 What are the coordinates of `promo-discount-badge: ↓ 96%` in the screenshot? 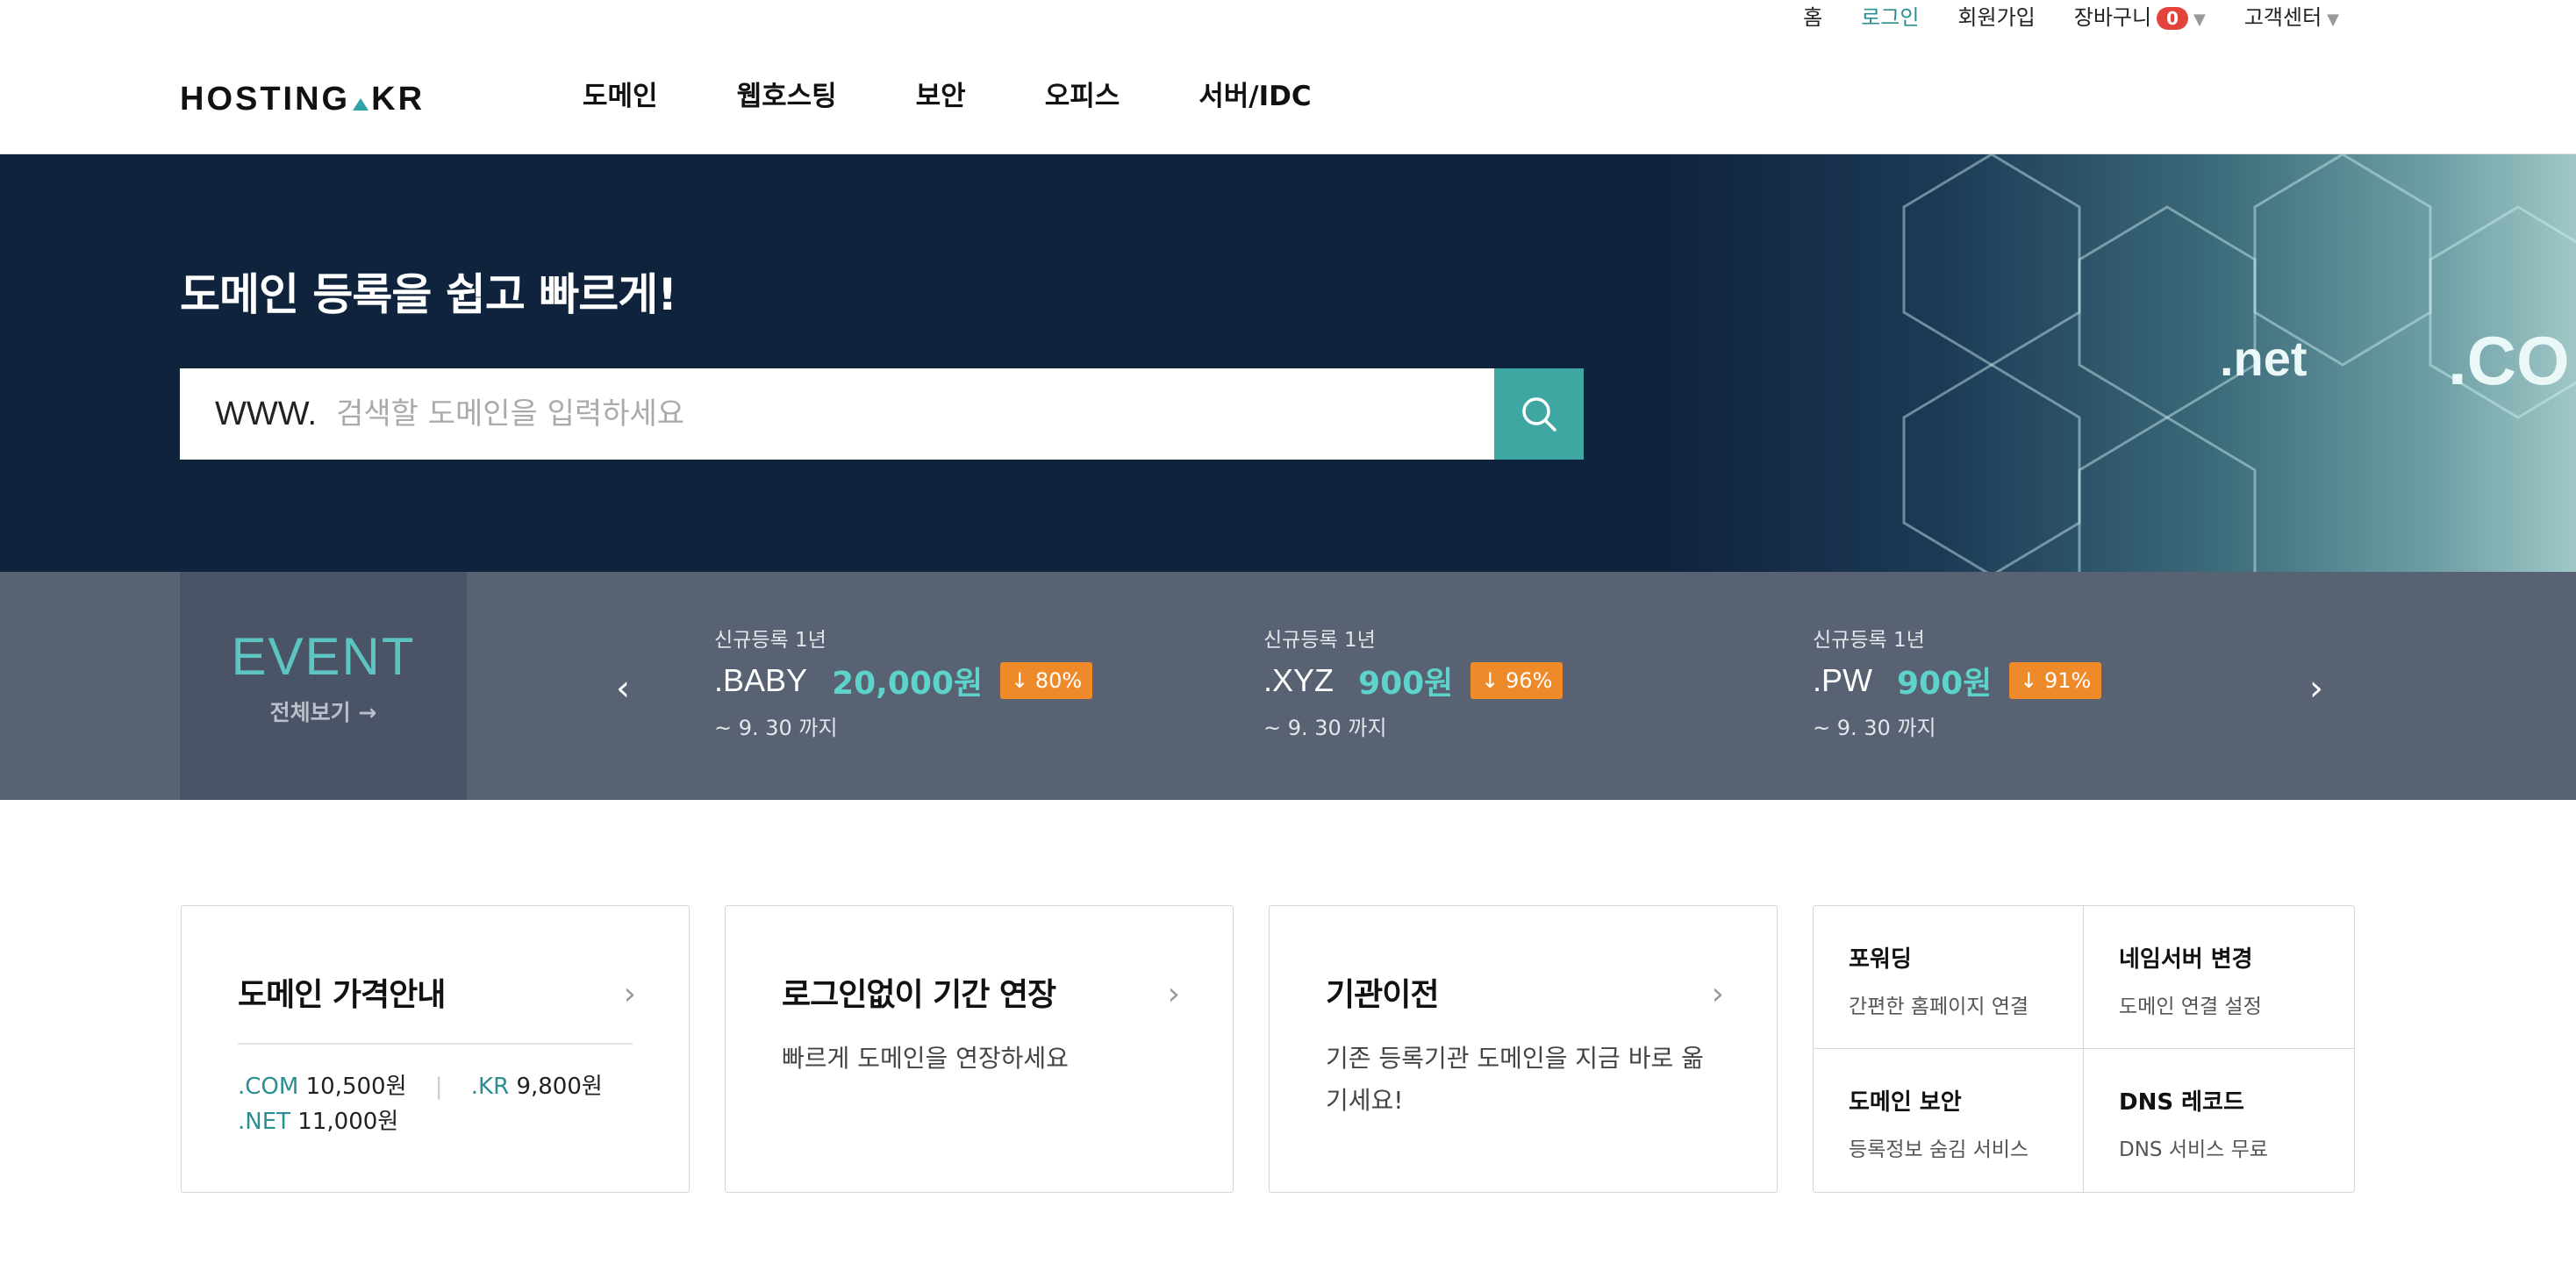 It's located at (1516, 680).